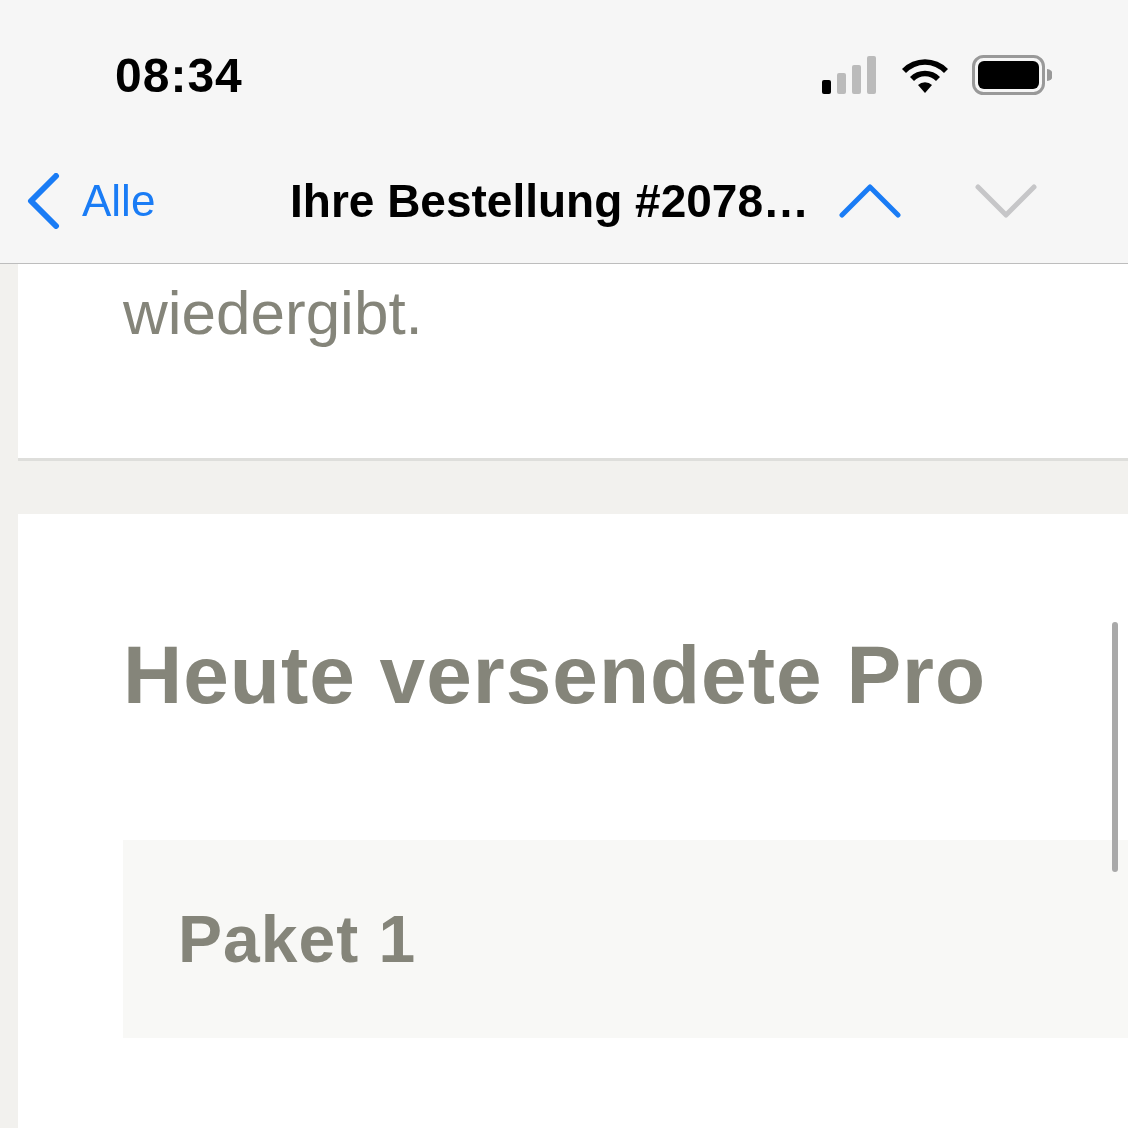  I want to click on wifi-icon, so click(925, 75).